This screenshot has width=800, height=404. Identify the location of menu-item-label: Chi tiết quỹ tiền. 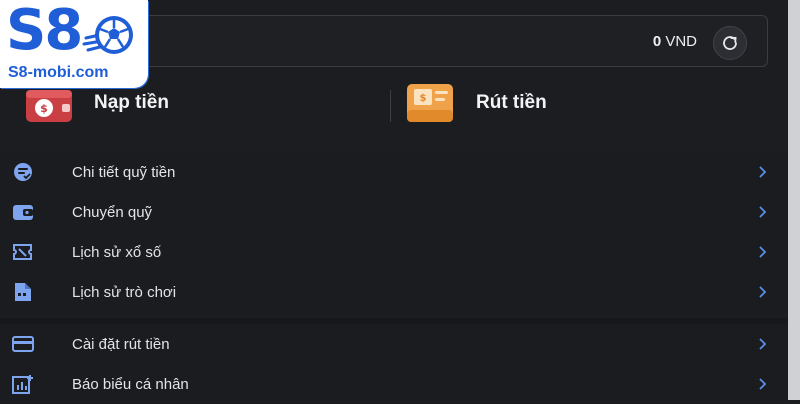
(124, 172).